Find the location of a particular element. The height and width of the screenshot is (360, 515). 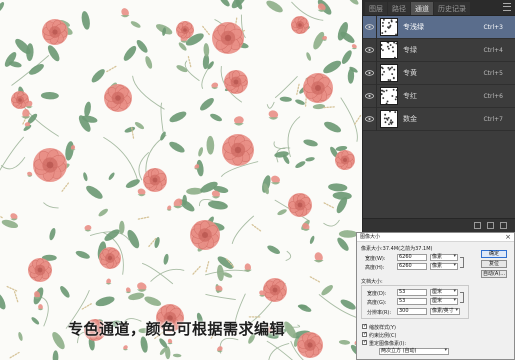

tab-channels: 通道 is located at coordinates (422, 8).